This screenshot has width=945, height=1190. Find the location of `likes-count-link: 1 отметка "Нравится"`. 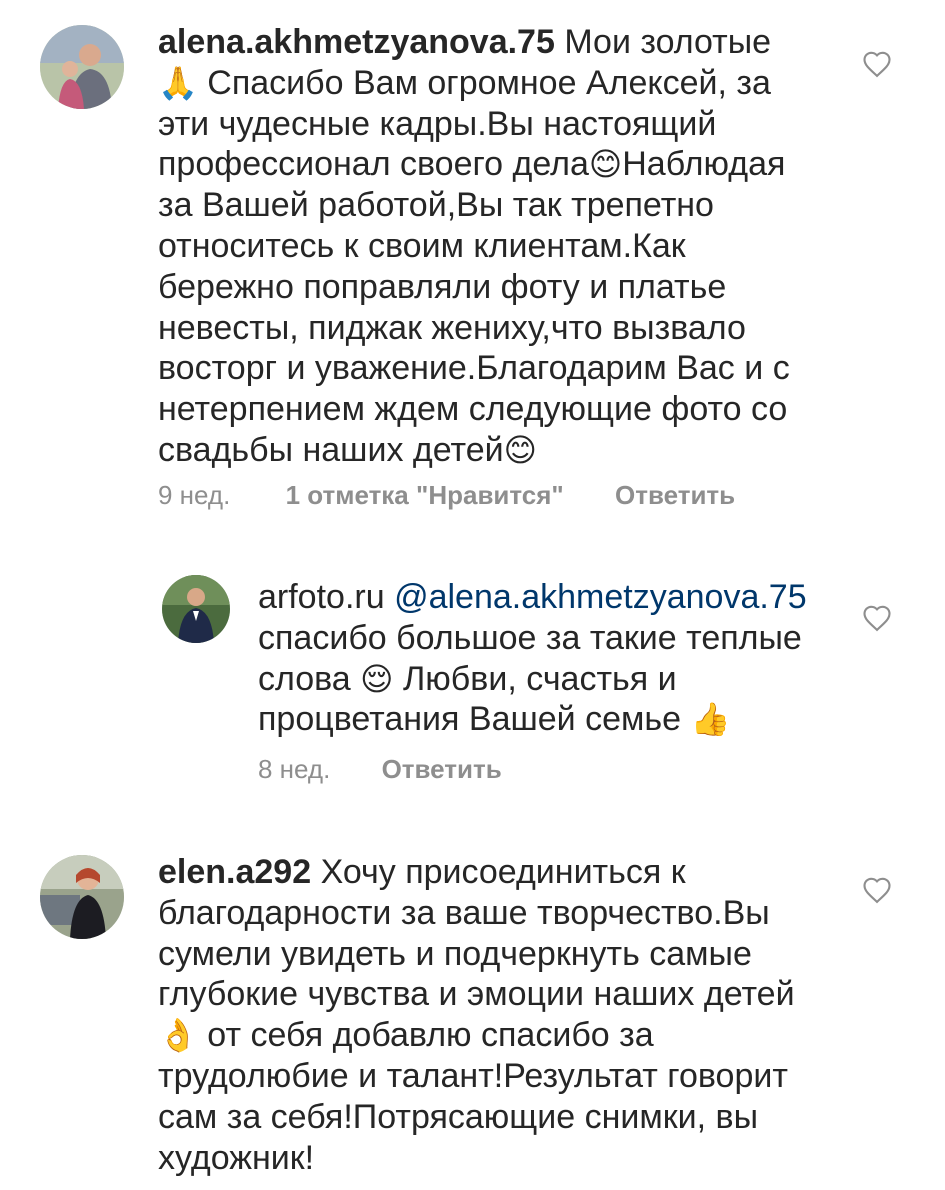

likes-count-link: 1 отметка "Нравится" is located at coordinates (425, 495).